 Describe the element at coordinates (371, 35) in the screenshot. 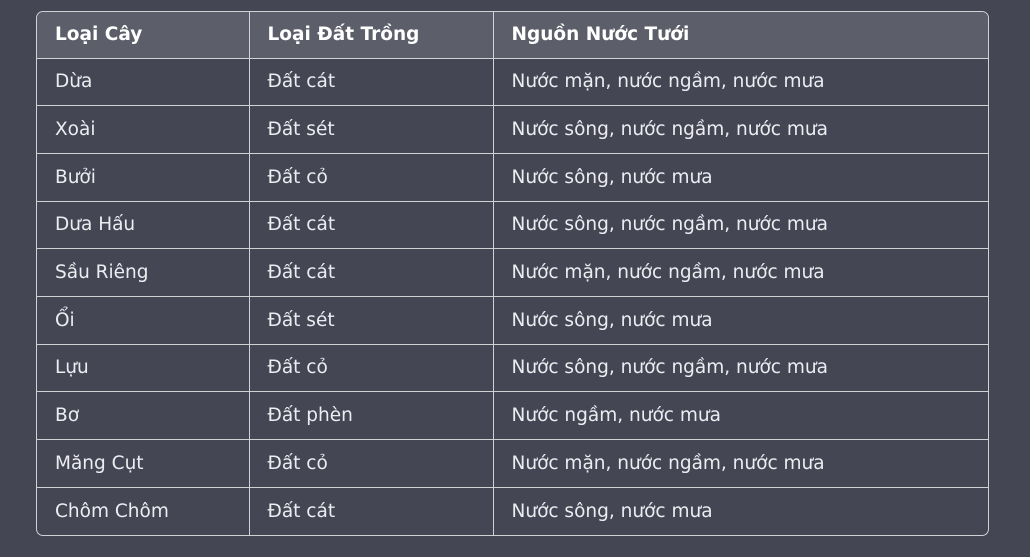

I see `header-soil-type: Loại Đất Trồng` at that location.